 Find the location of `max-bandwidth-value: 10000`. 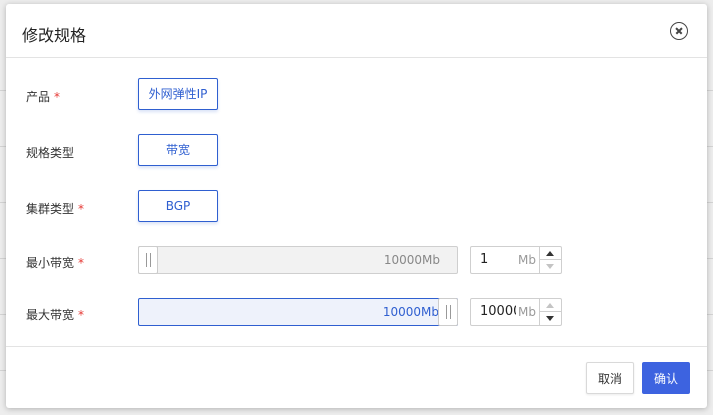

max-bandwidth-value: 10000 is located at coordinates (498, 311).